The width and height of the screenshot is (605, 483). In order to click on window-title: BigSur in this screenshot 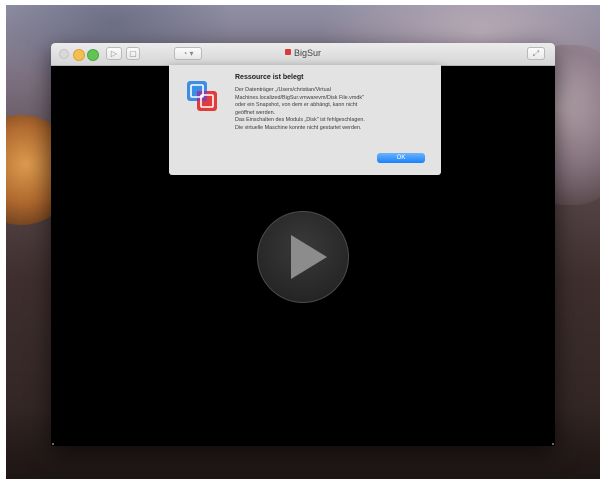, I will do `click(303, 53)`.